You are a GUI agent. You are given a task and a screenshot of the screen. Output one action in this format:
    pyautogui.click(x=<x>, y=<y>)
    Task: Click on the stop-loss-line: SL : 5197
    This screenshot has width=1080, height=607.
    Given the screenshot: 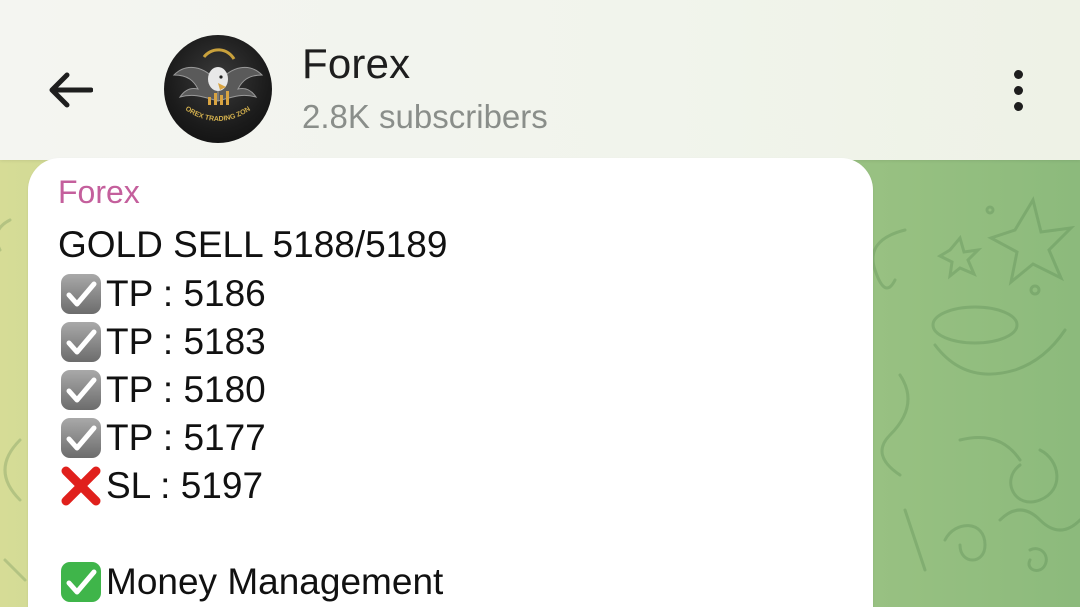 What is the action you would take?
    pyautogui.click(x=160, y=486)
    